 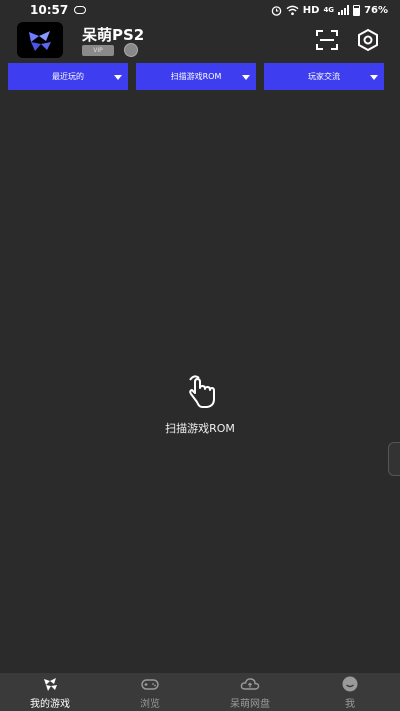 What do you see at coordinates (376, 10) in the screenshot?
I see `battery-percent: 76%` at bounding box center [376, 10].